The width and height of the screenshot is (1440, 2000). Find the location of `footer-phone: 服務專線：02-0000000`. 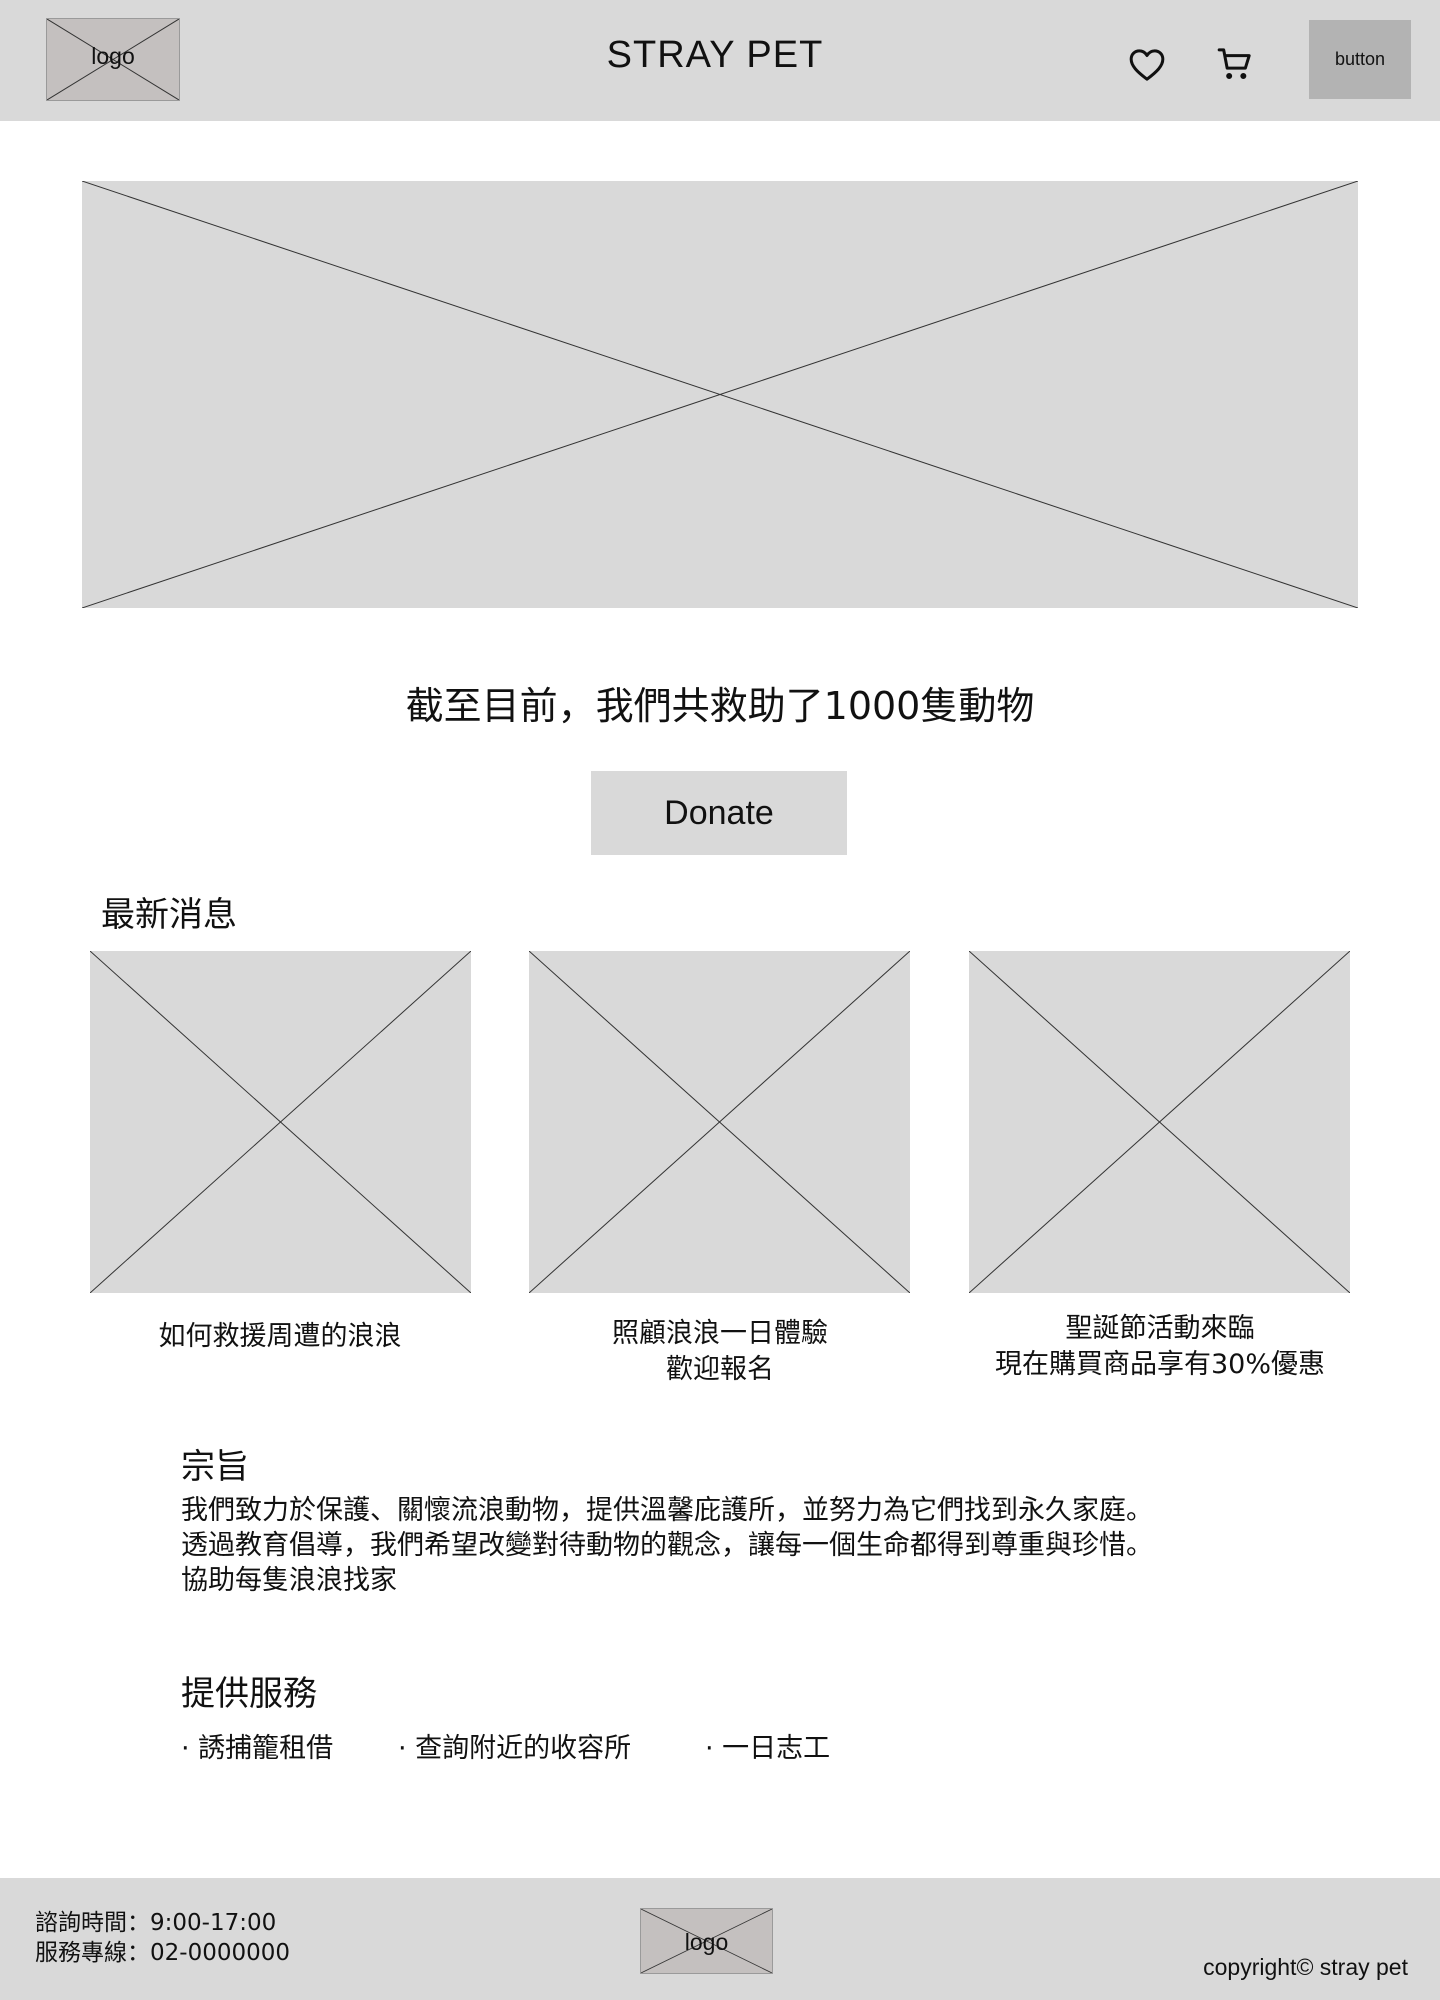

footer-phone: 服務專線：02-0000000 is located at coordinates (162, 1953).